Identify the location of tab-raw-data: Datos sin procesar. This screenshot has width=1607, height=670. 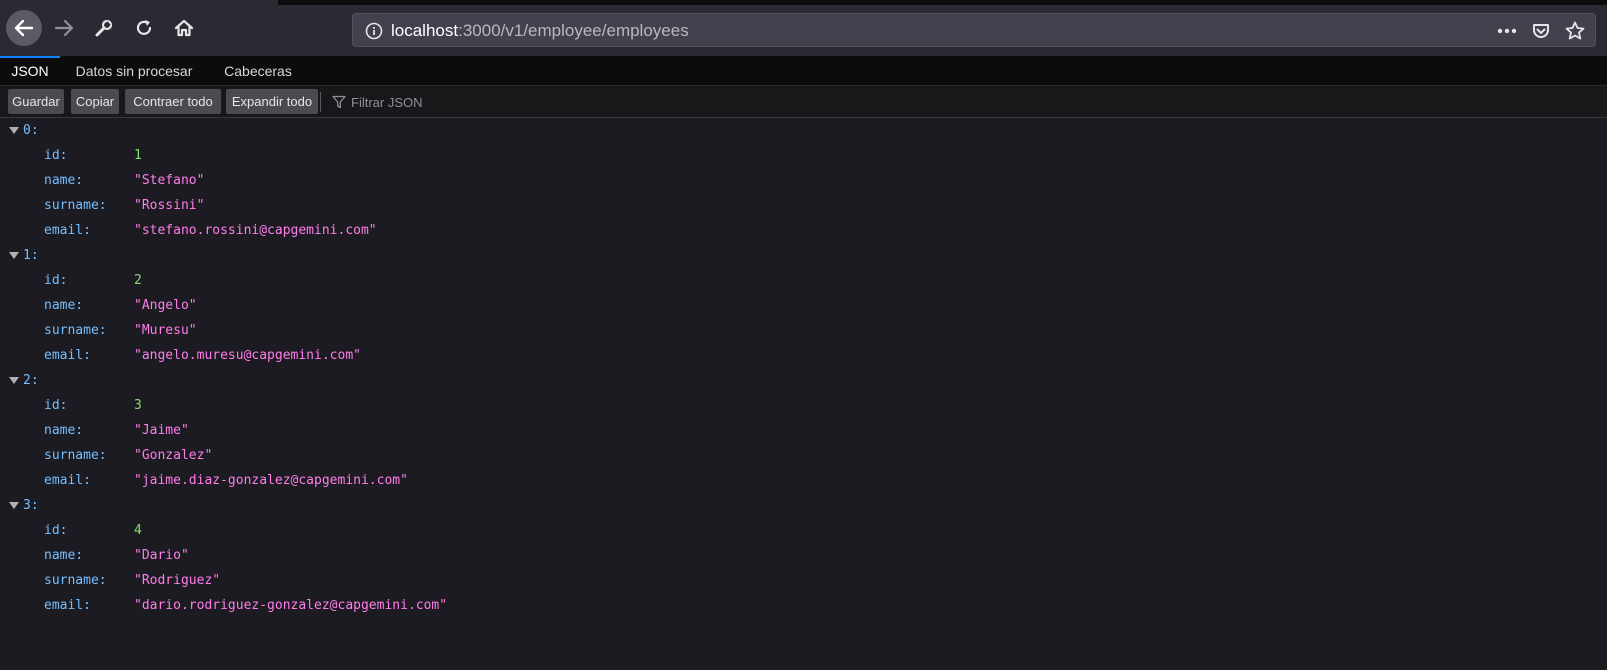
(134, 71).